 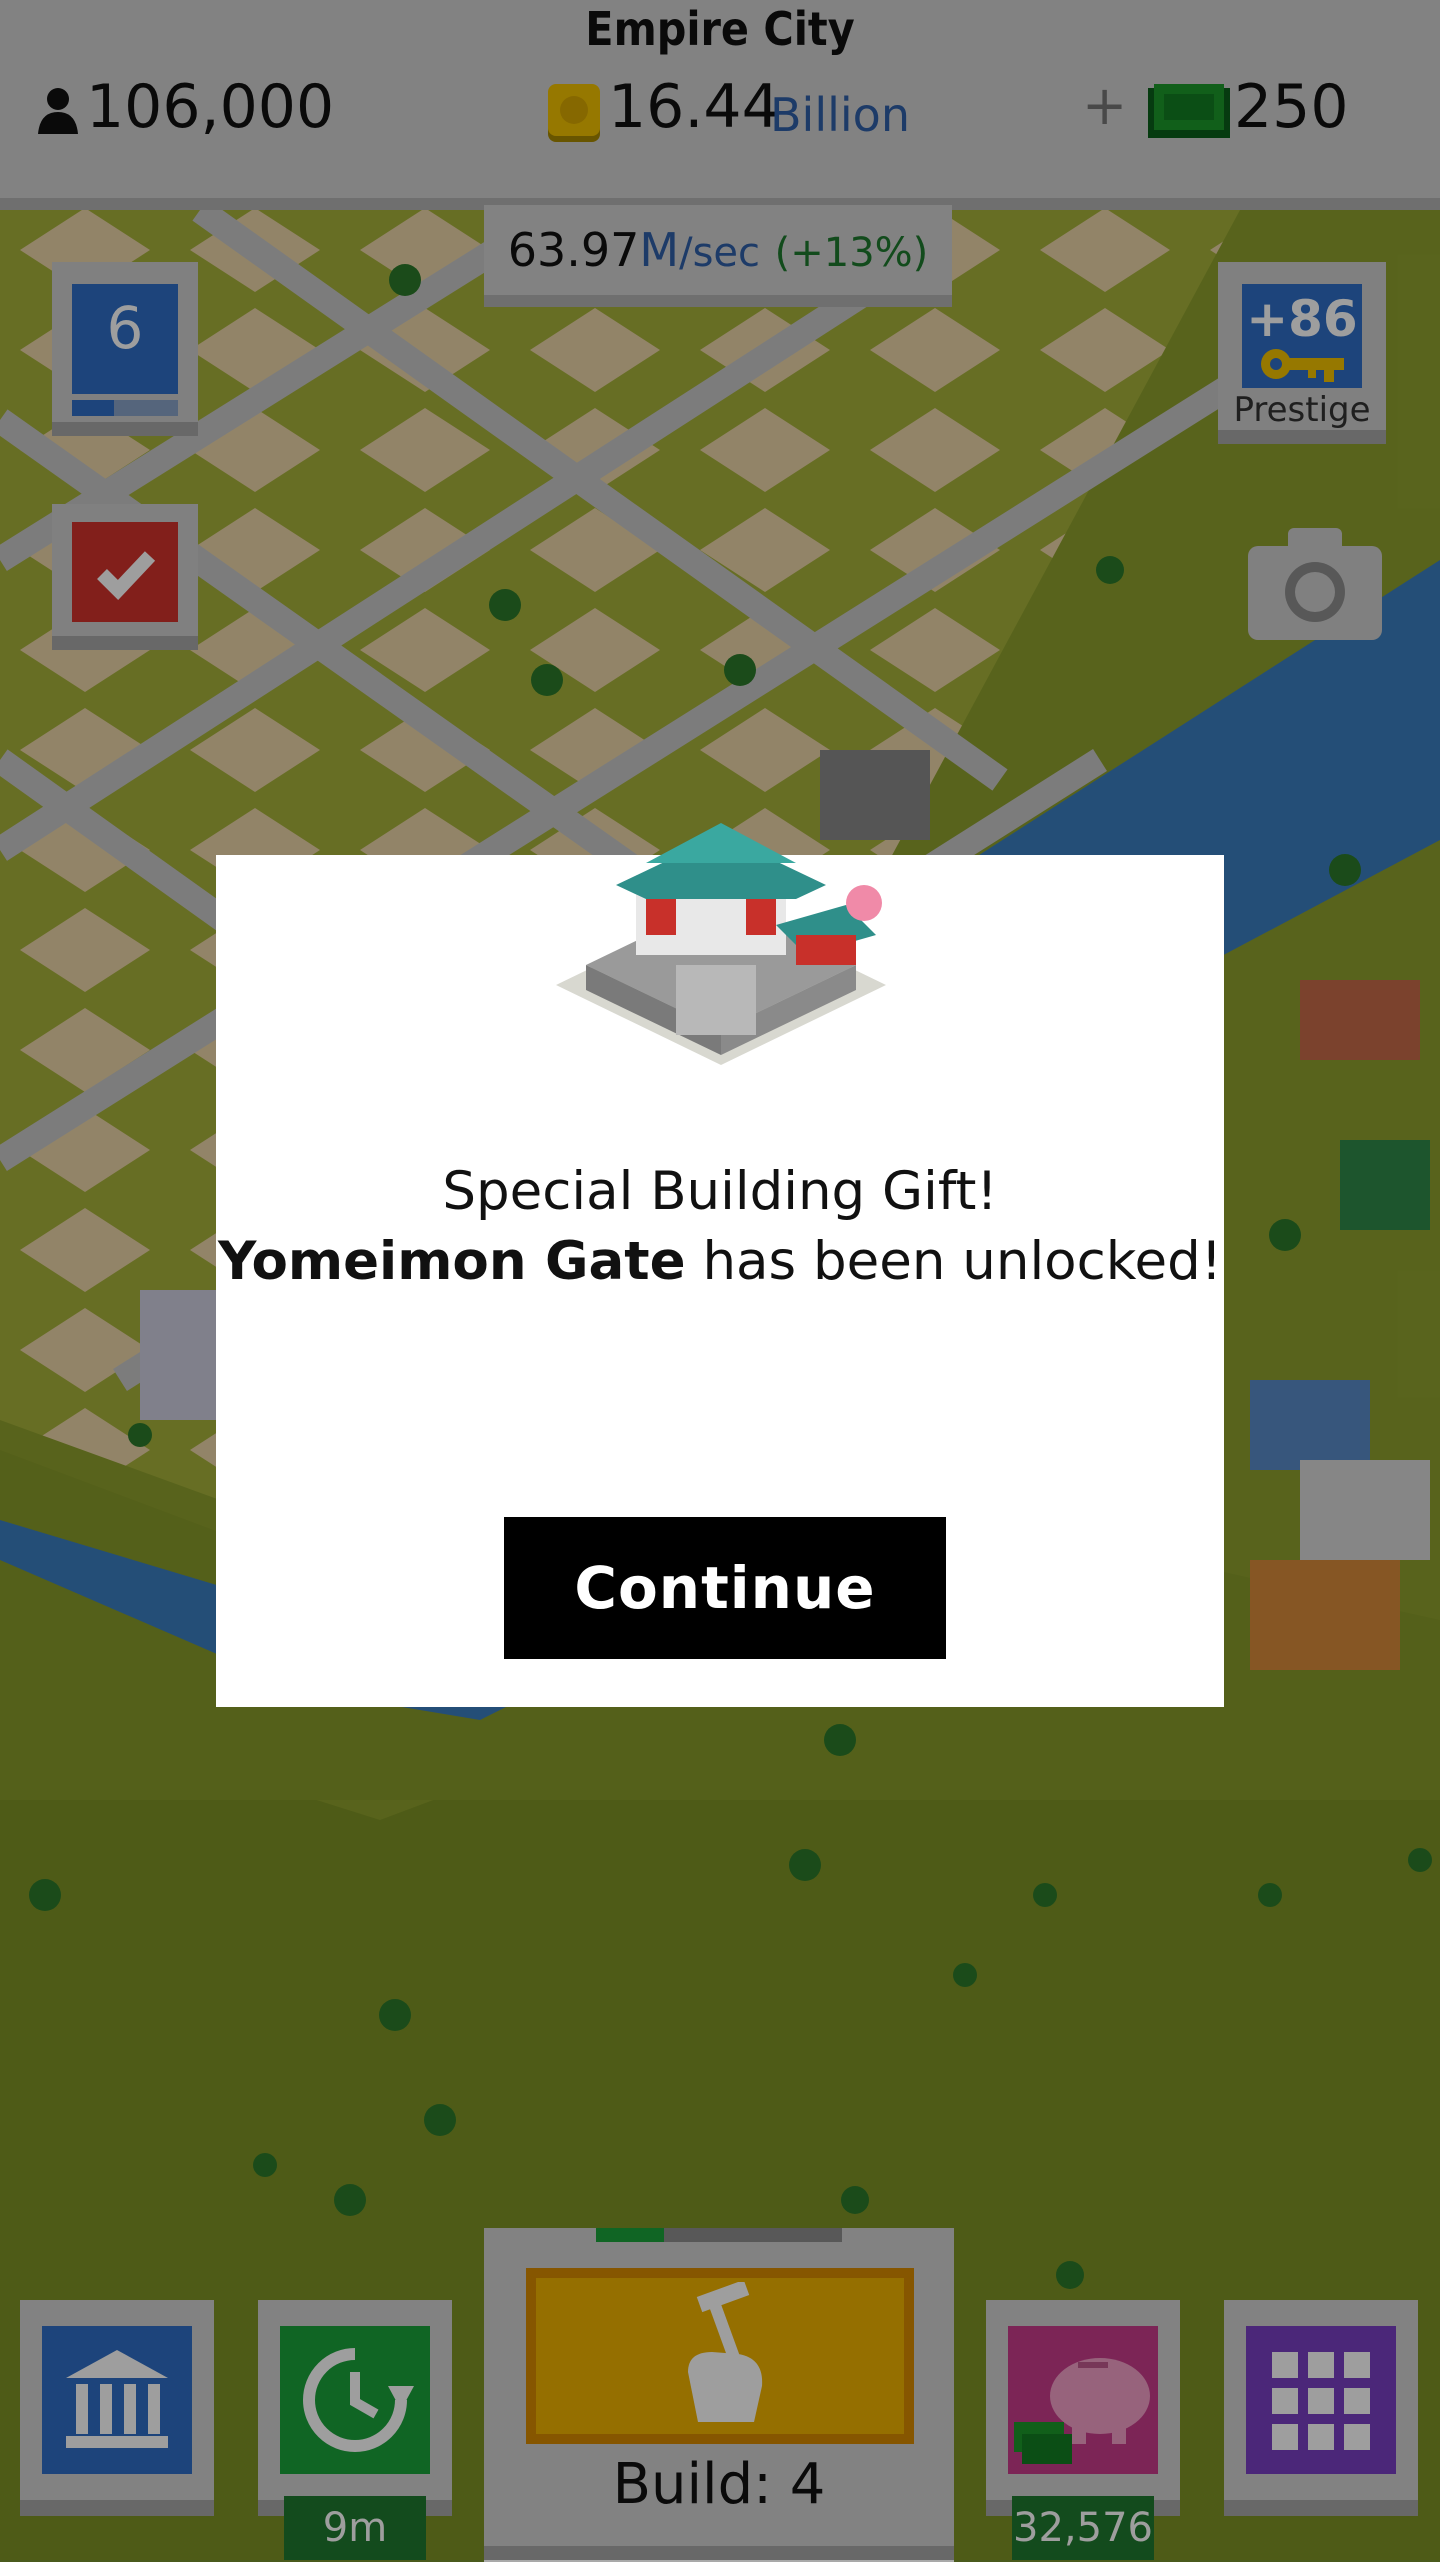 I want to click on gift-title: Special Building Gift!, so click(x=720, y=1191).